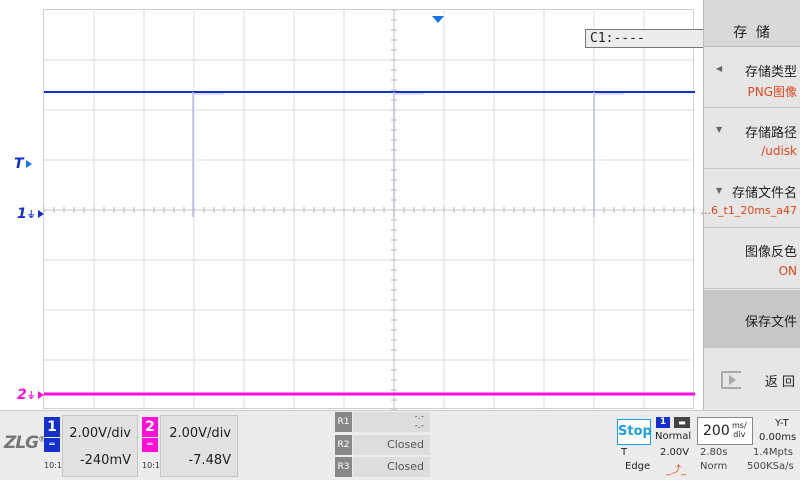  What do you see at coordinates (779, 151) in the screenshot?
I see `menu-item-value: /udisk` at bounding box center [779, 151].